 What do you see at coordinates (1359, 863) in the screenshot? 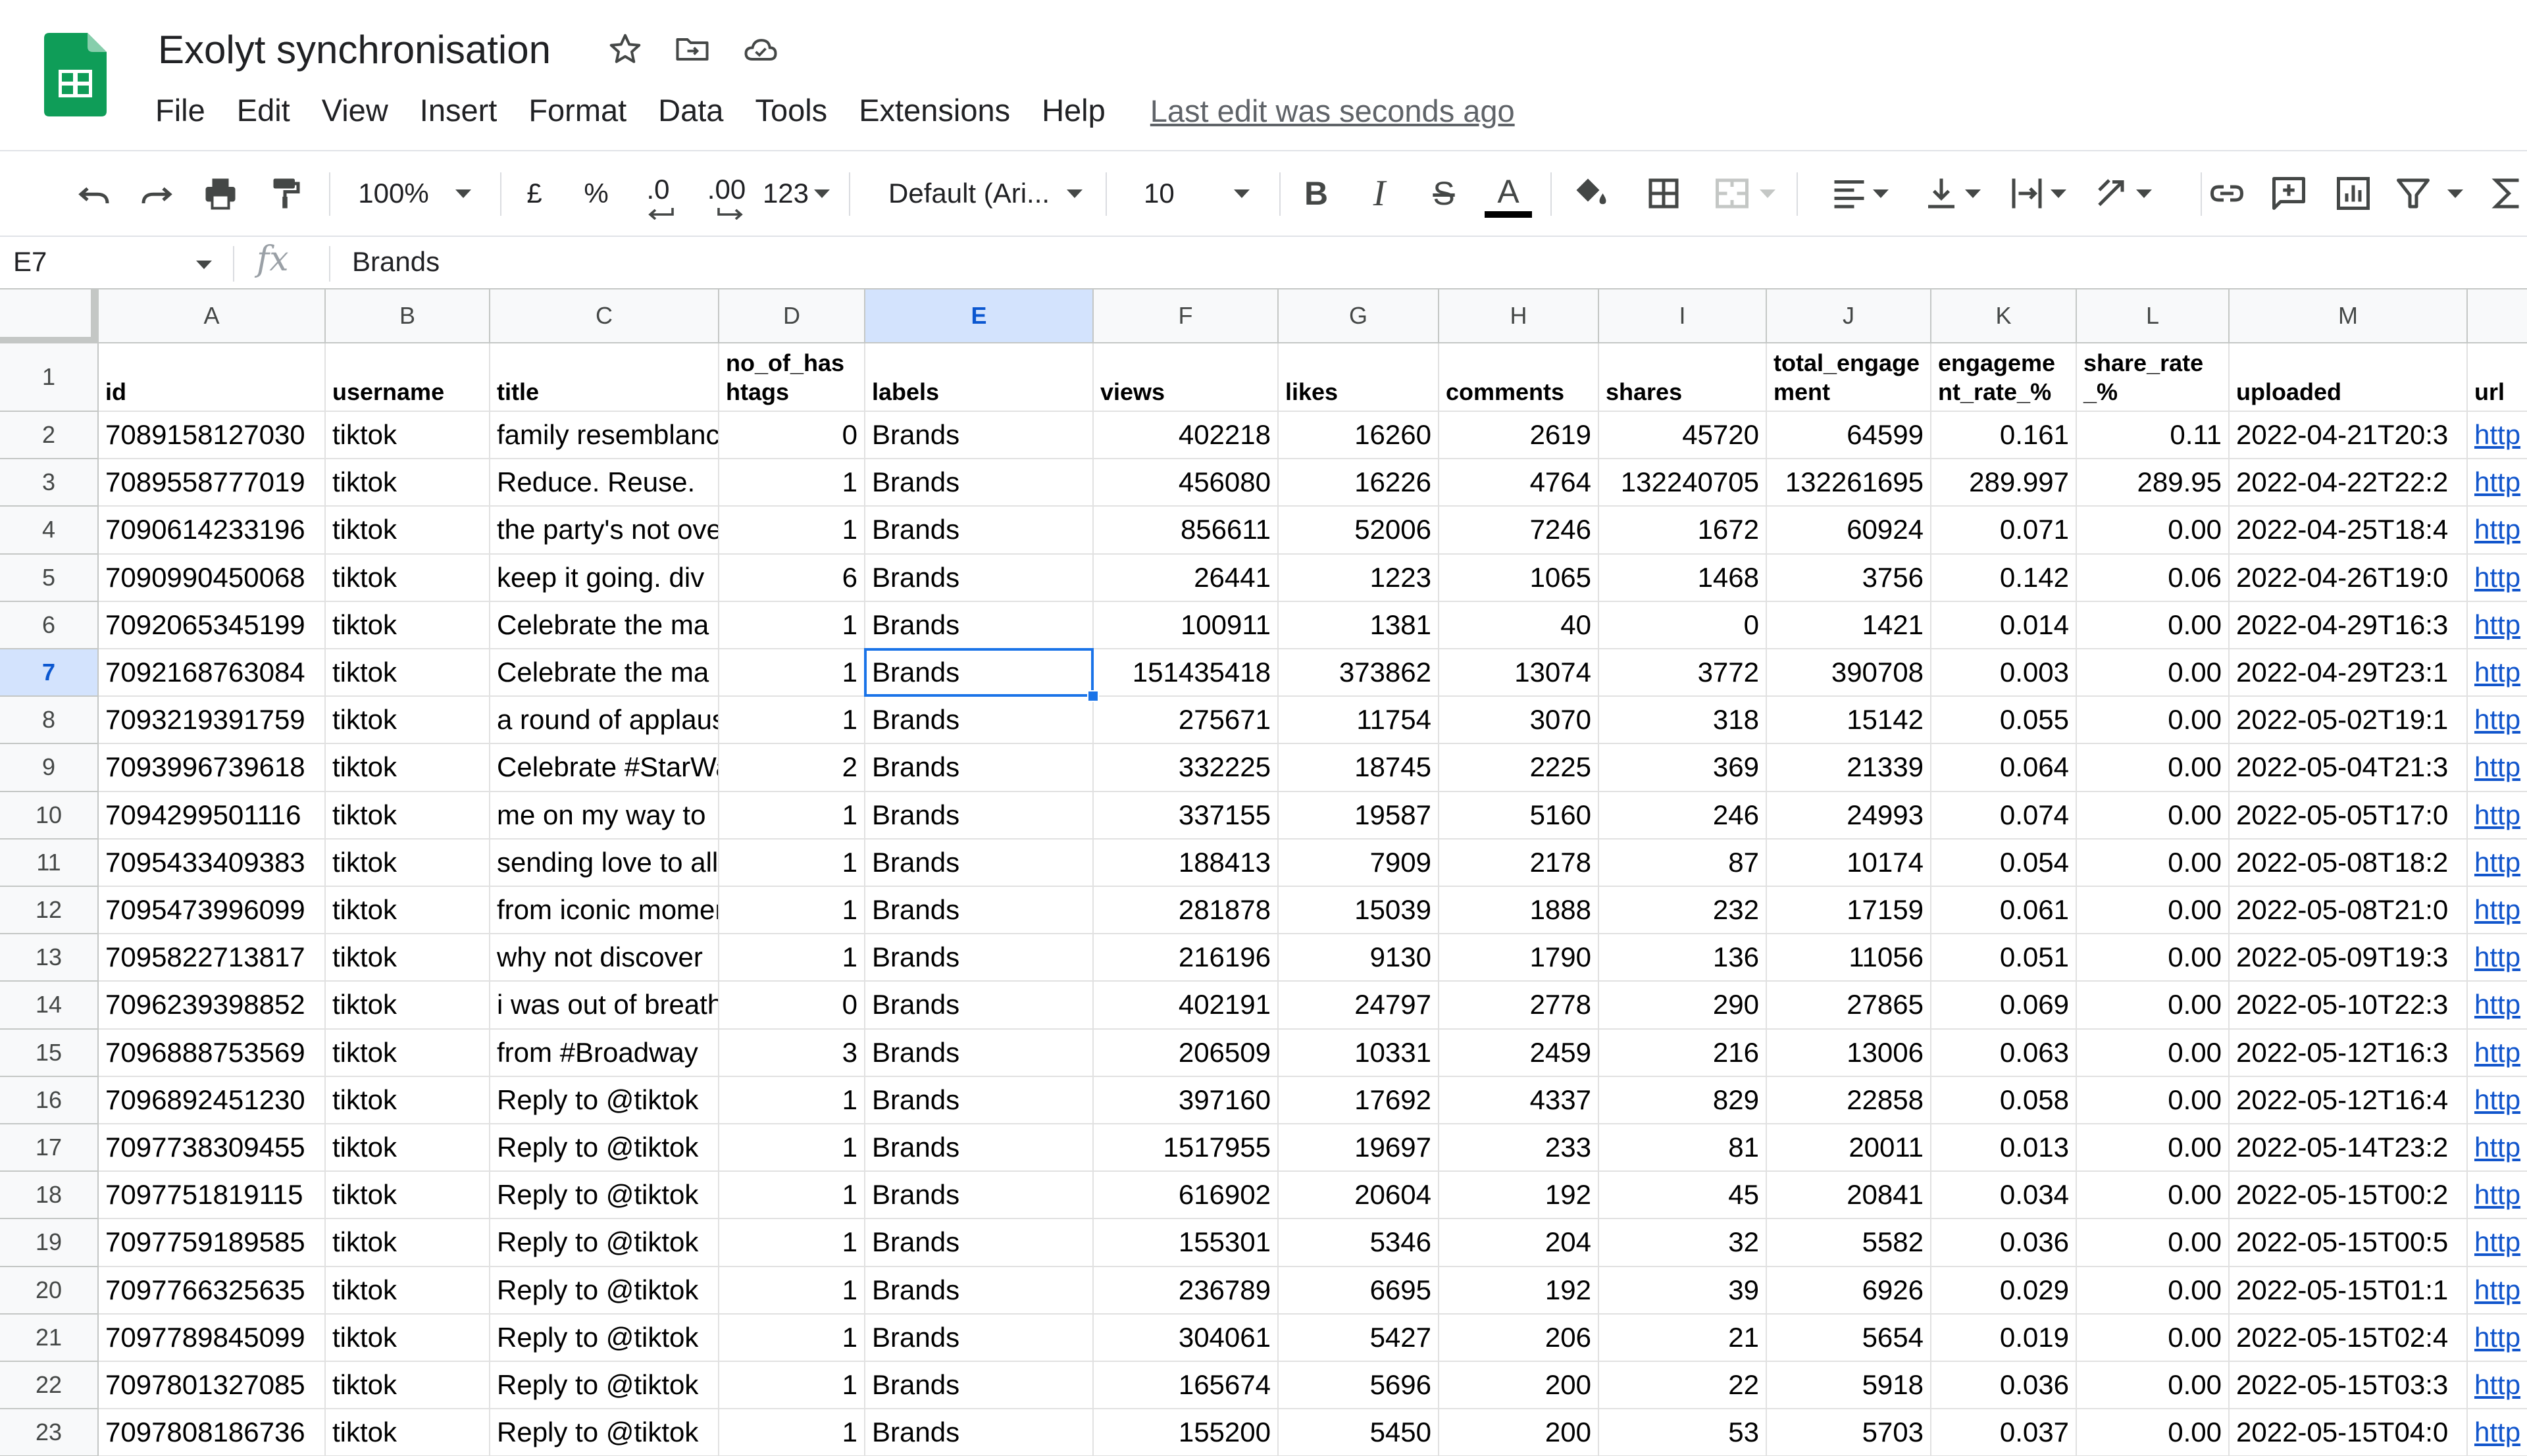
I see `table-cell: 7909` at bounding box center [1359, 863].